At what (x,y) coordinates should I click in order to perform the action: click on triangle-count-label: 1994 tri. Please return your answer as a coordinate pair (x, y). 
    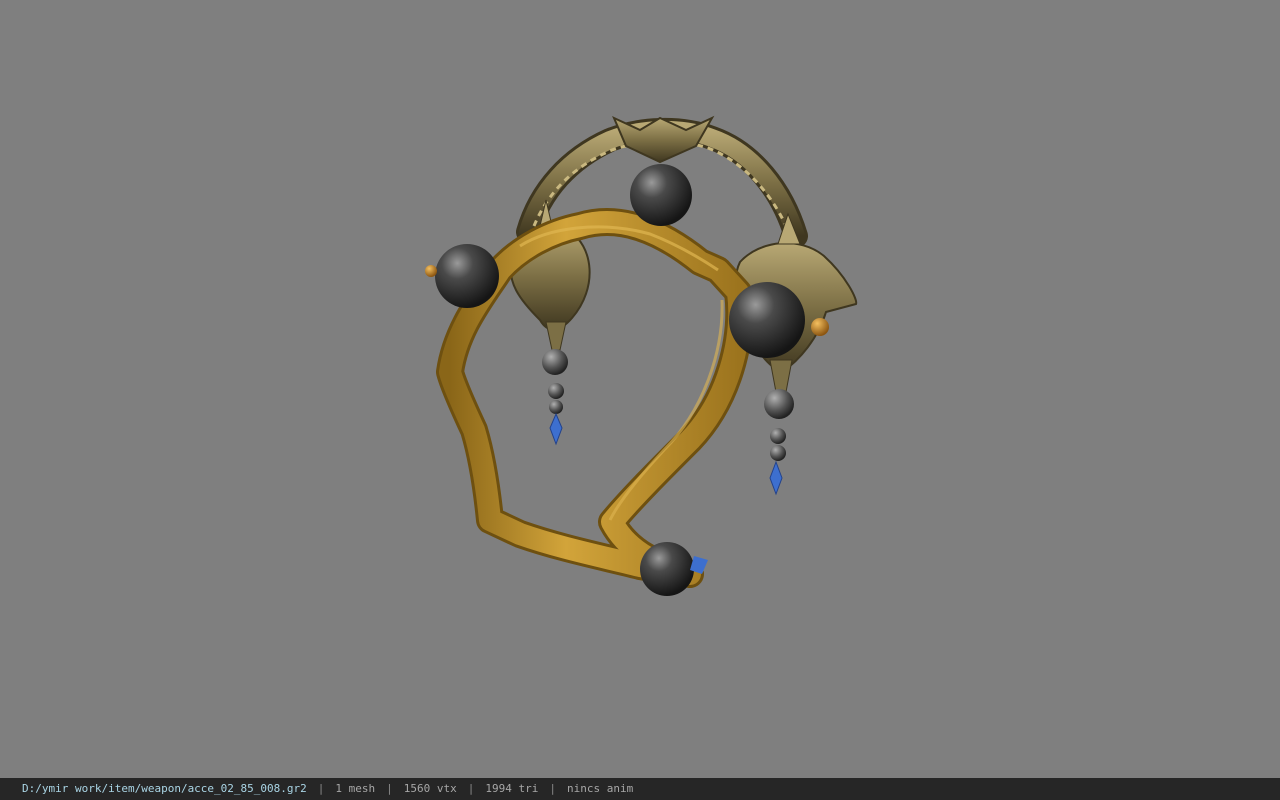
    Looking at the image, I should click on (512, 788).